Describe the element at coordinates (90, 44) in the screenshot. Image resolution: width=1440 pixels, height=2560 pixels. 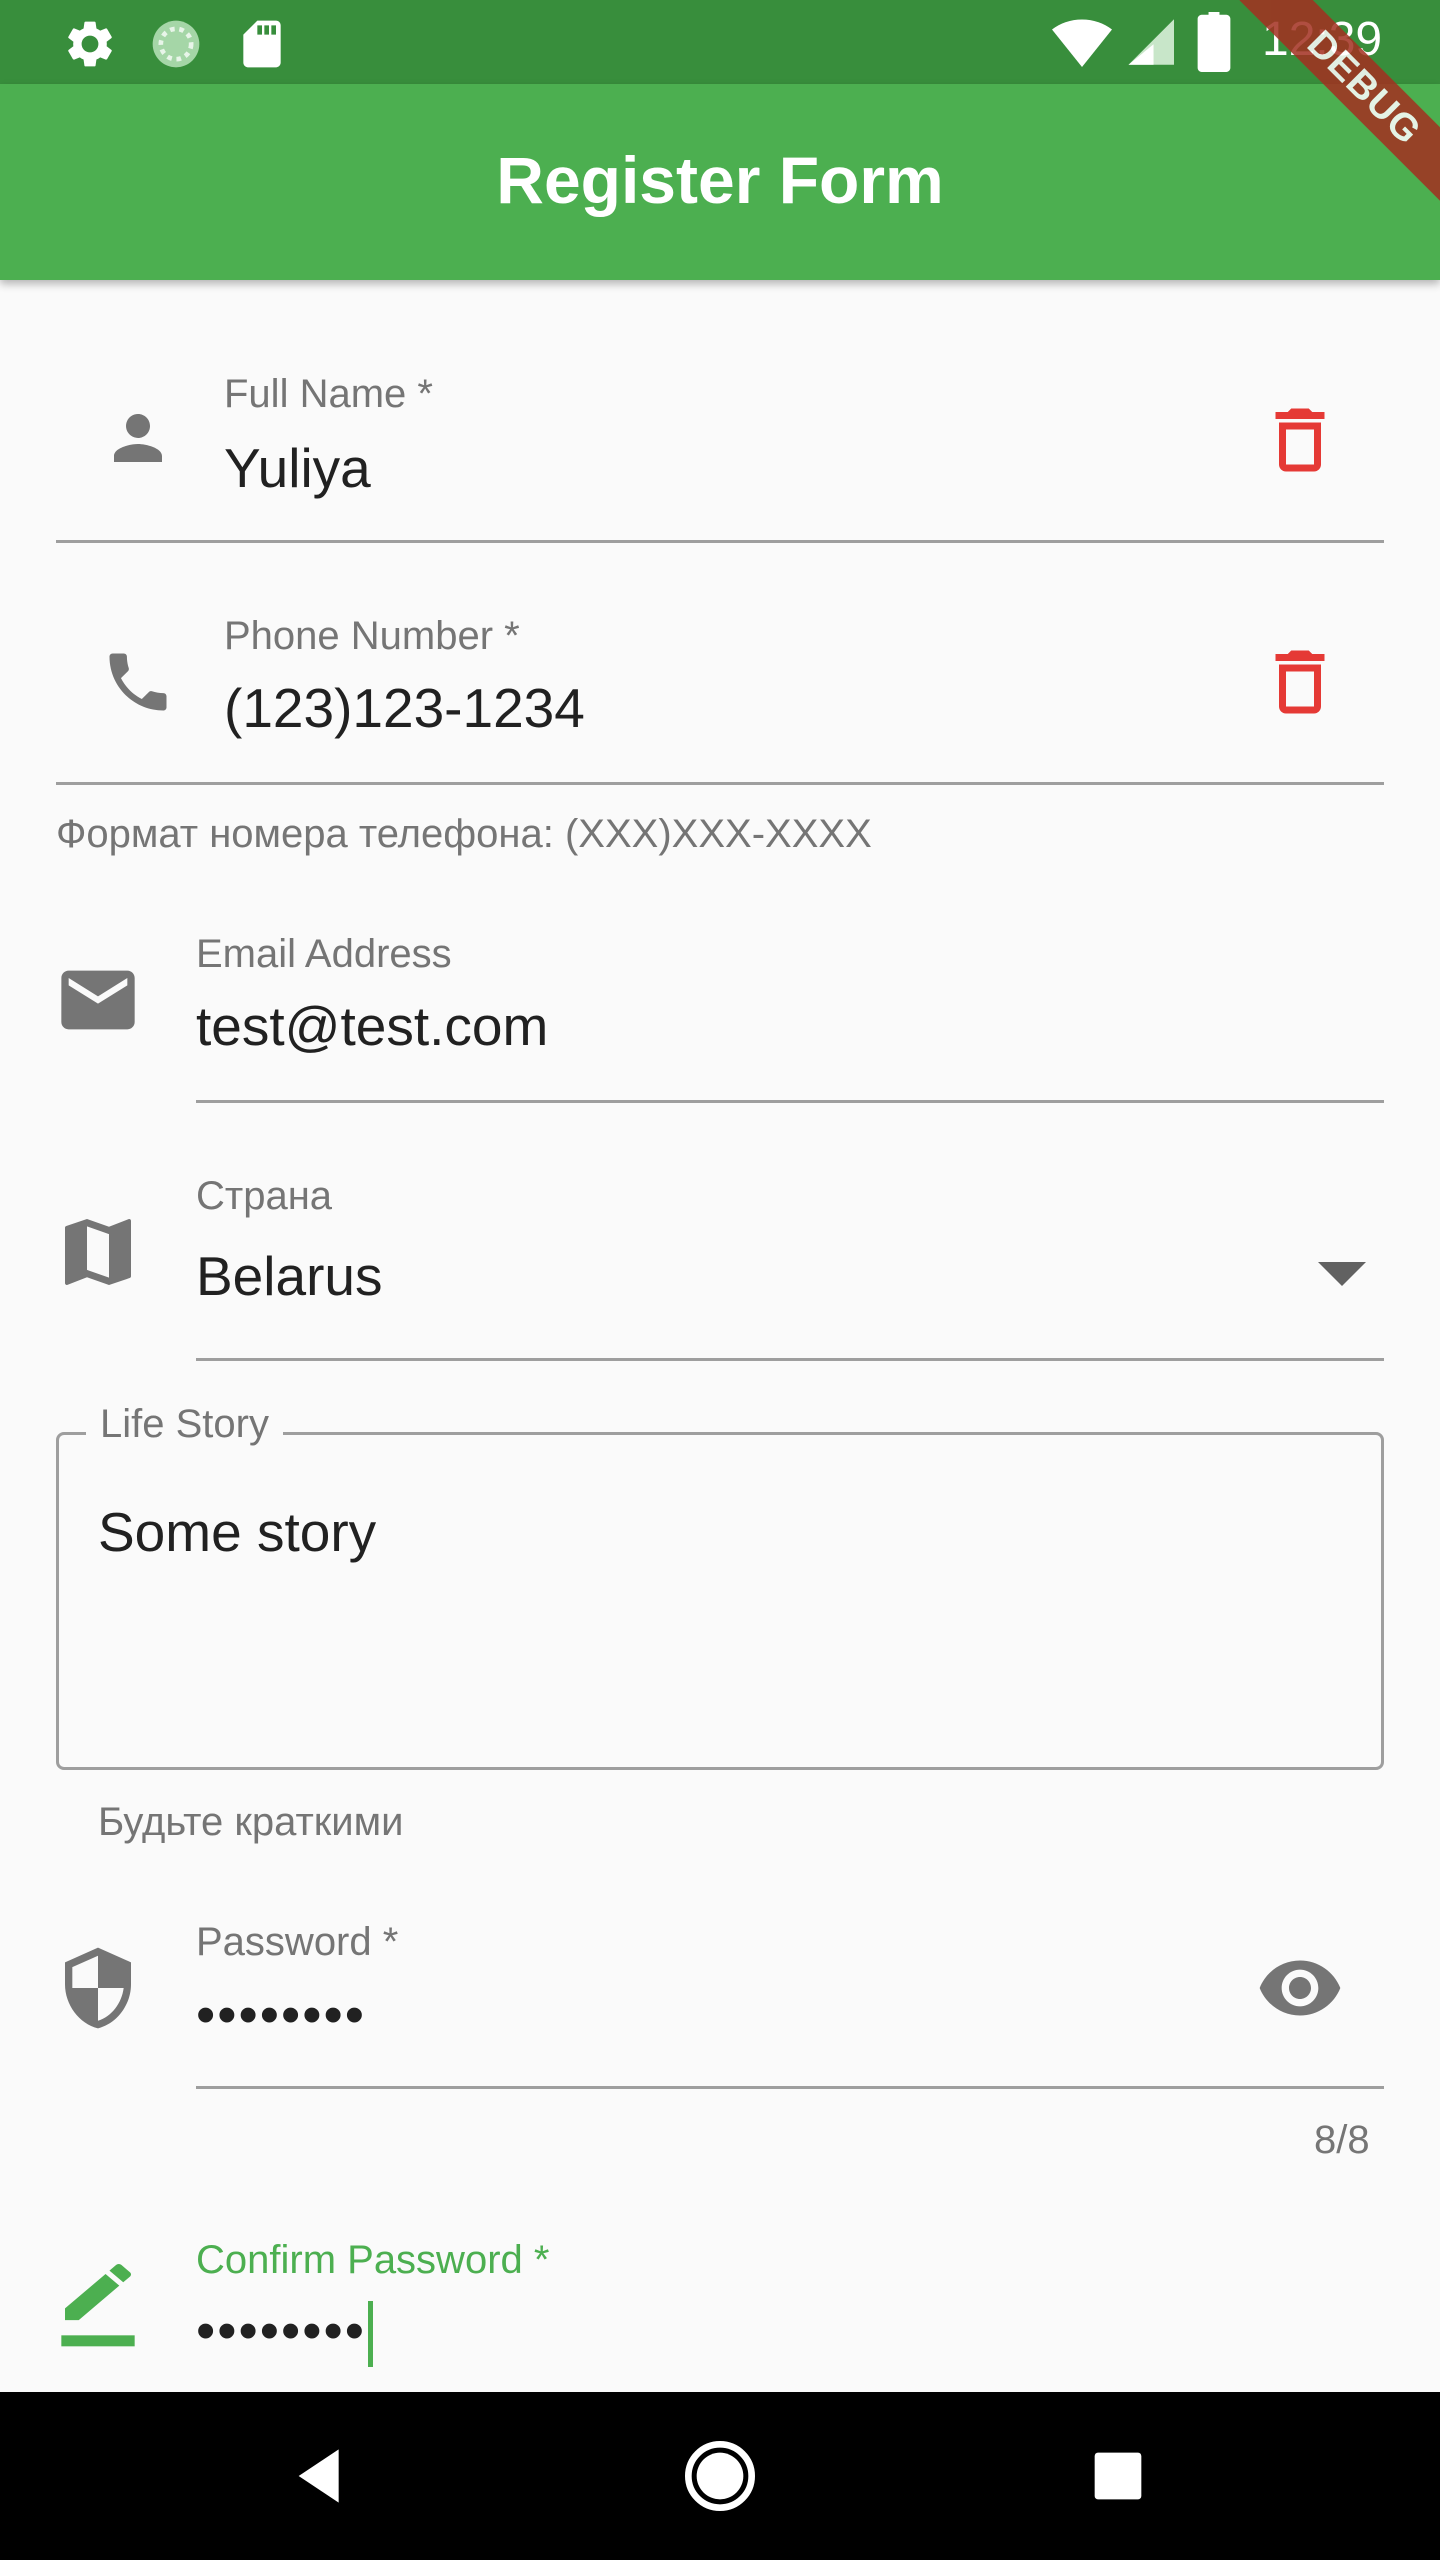
I see `settings-icon` at that location.